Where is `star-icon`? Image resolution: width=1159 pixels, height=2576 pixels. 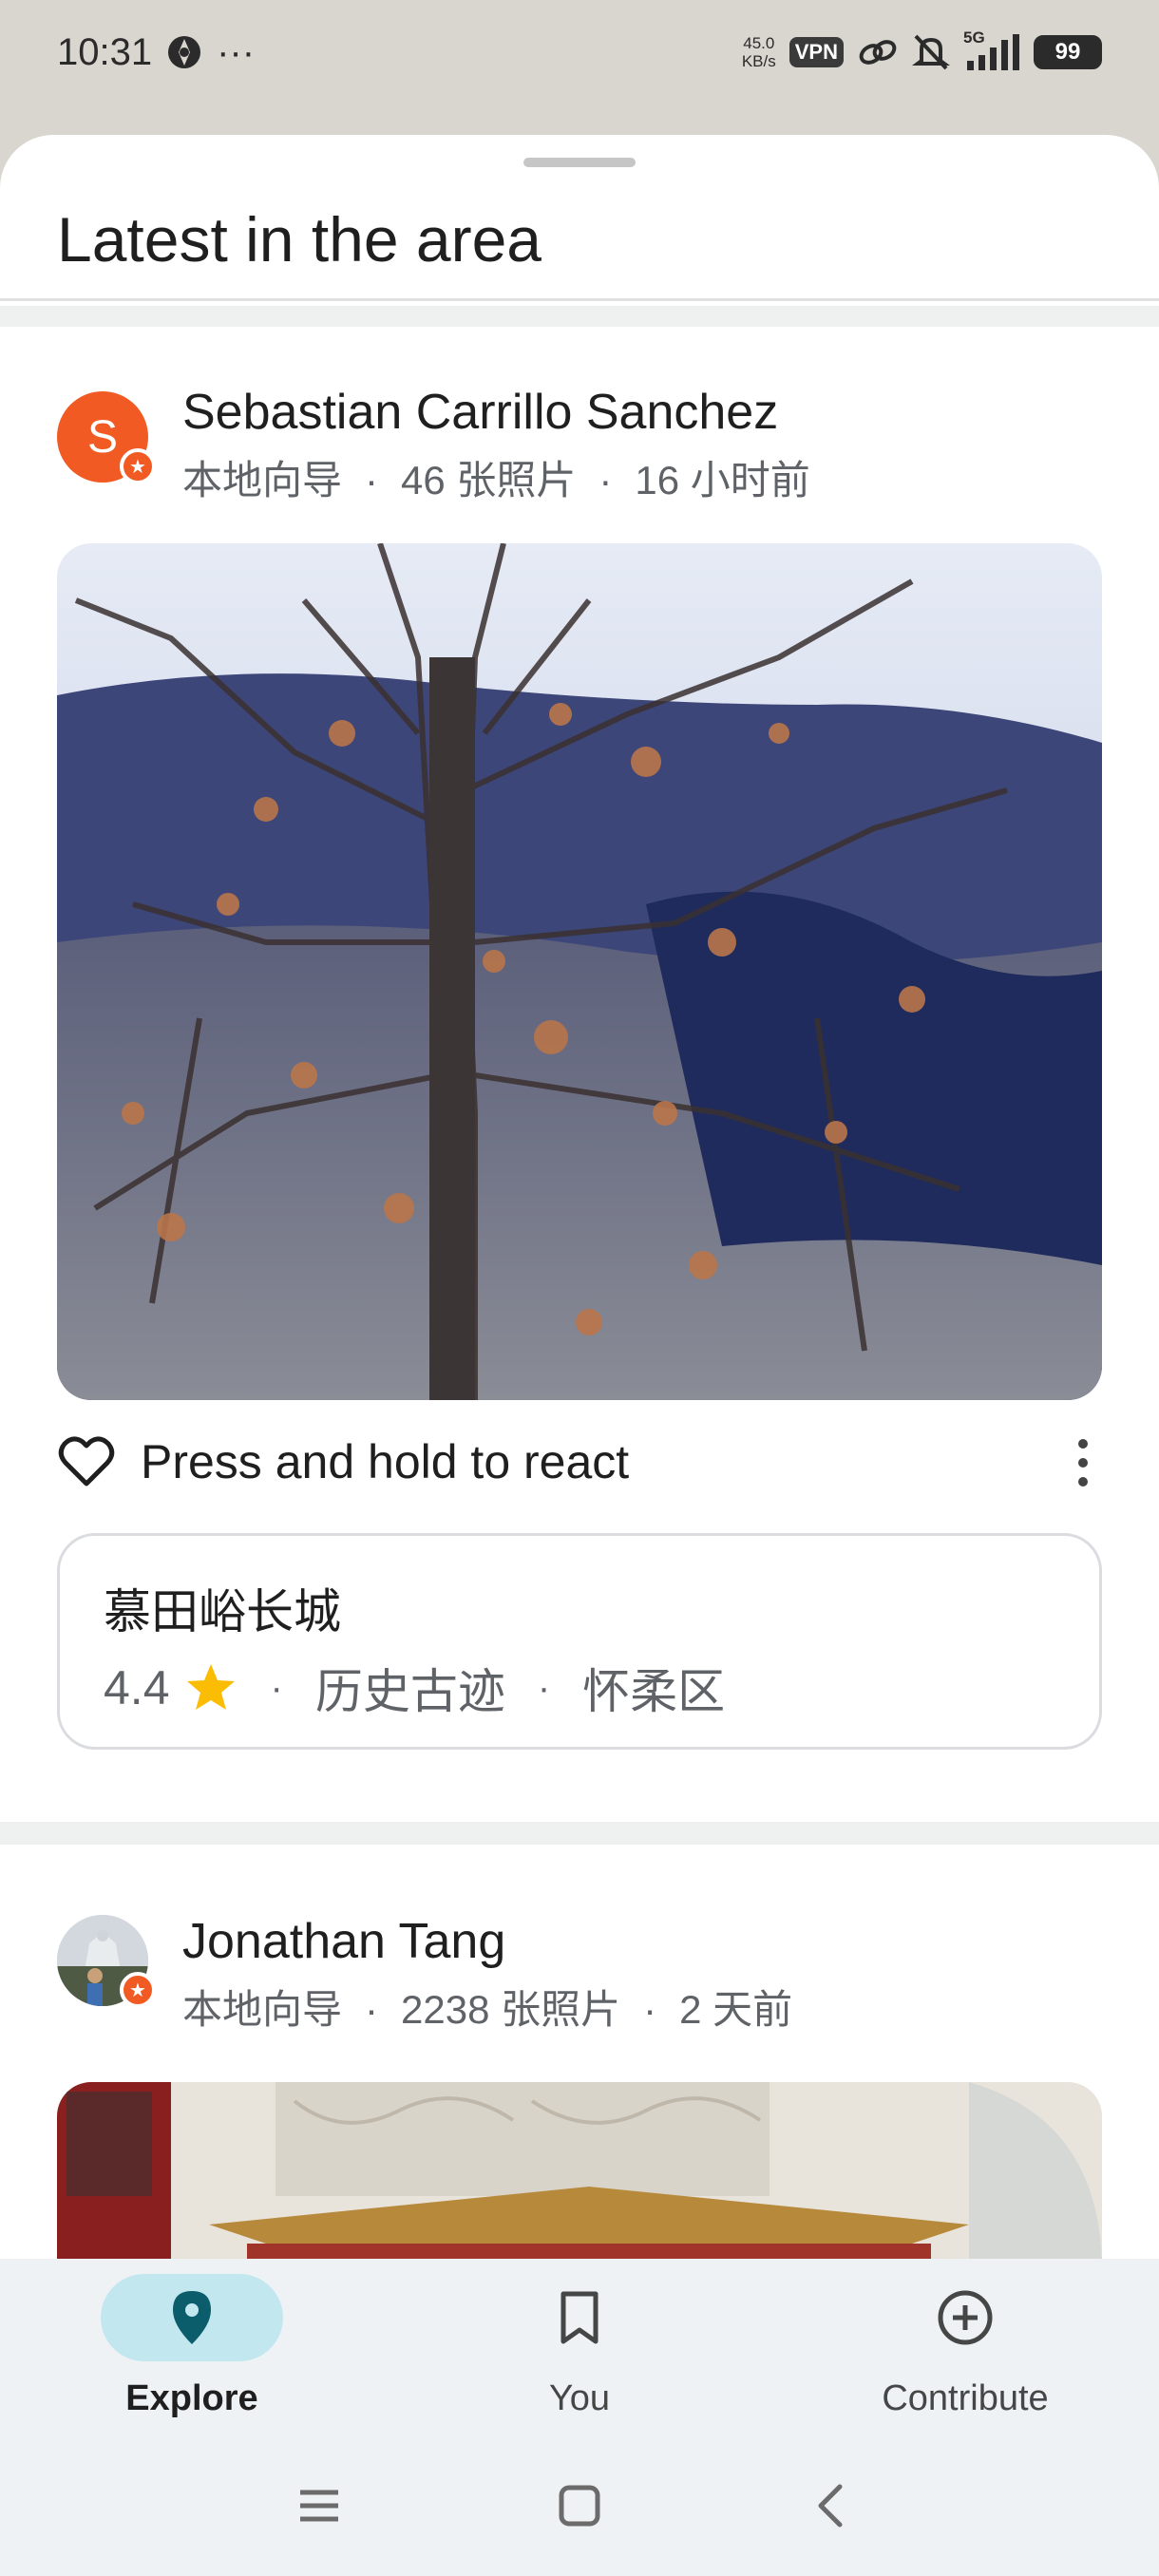
star-icon is located at coordinates (210, 1687).